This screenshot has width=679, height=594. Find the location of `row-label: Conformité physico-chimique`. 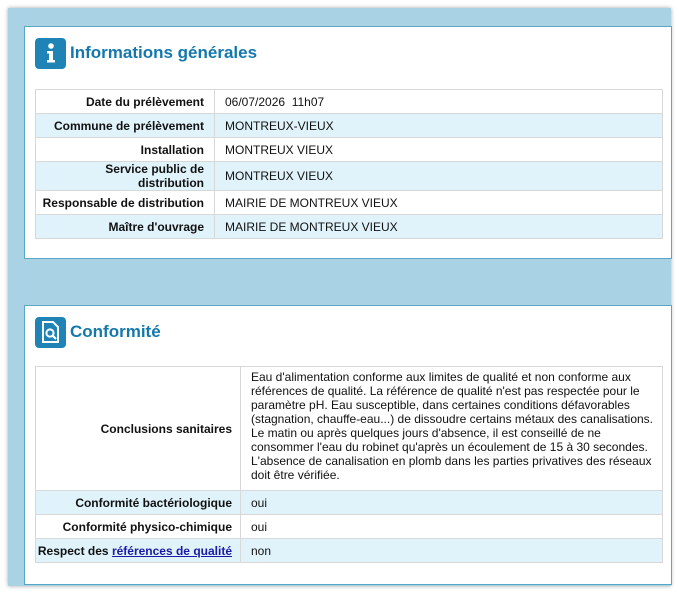

row-label: Conformité physico-chimique is located at coordinates (138, 526).